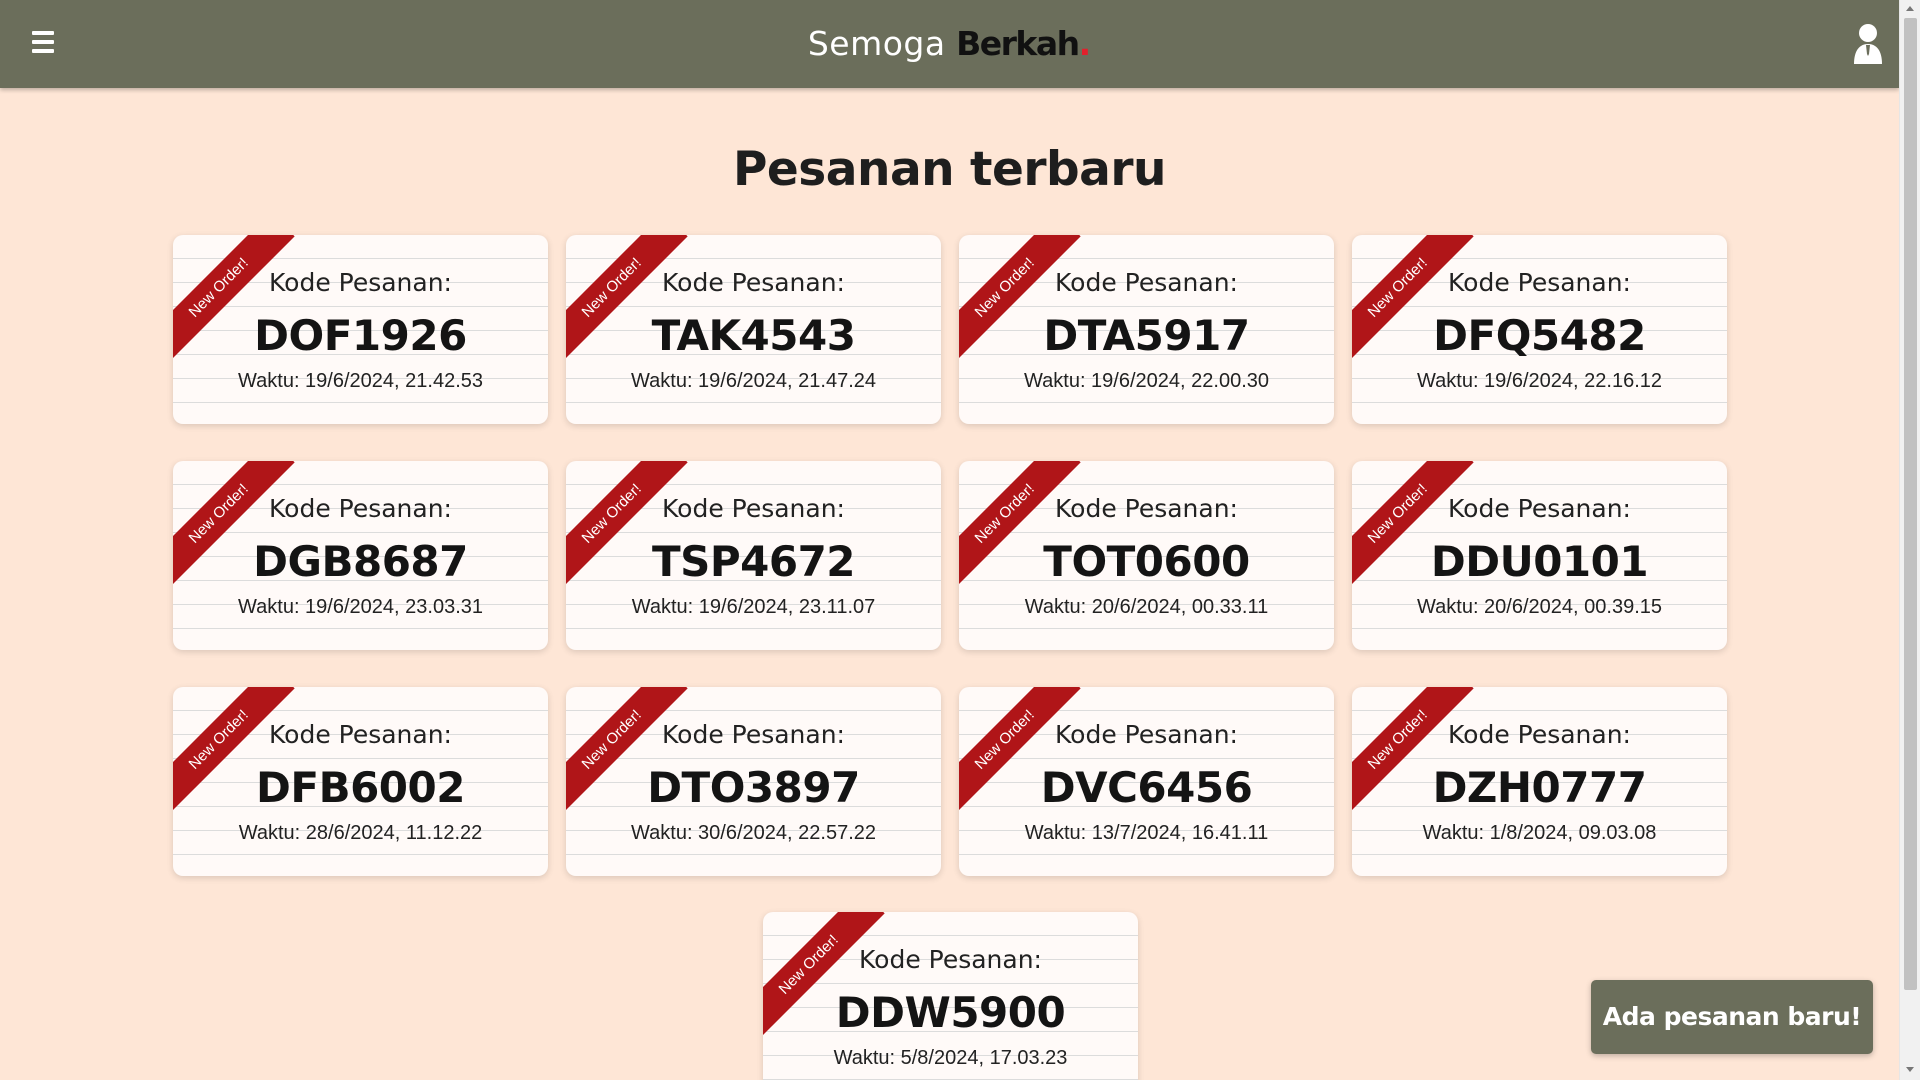 This screenshot has width=1920, height=1080. I want to click on order-code: DDW5900, so click(950, 1012).